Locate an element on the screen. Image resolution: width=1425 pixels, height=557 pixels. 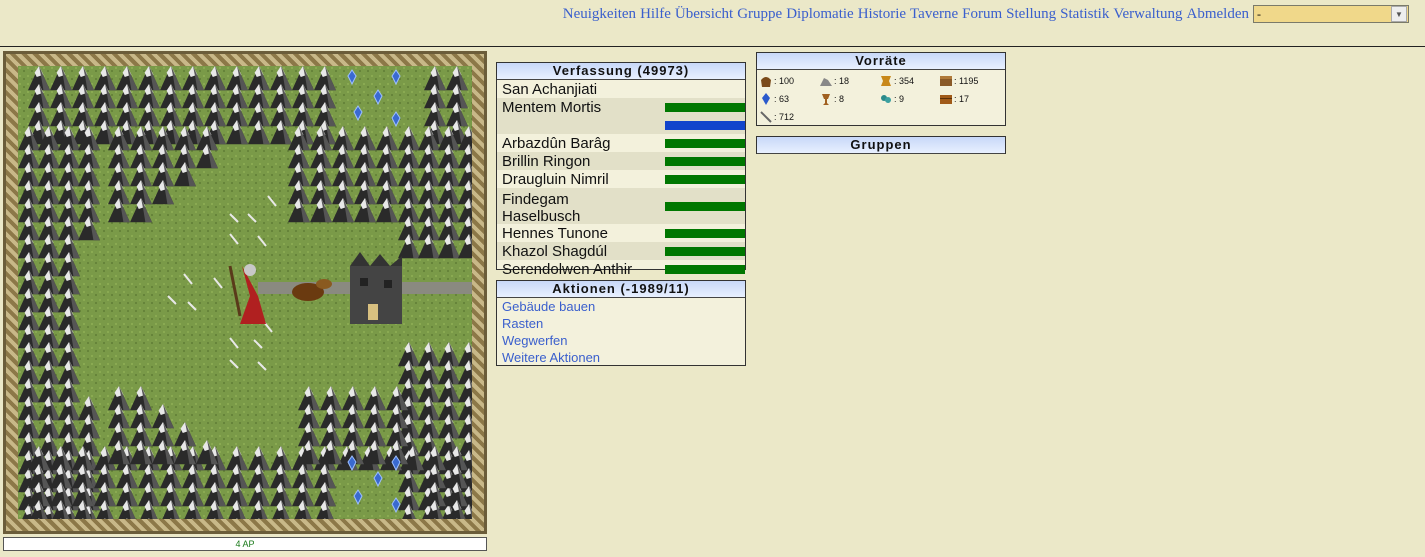
action-gebaeude-bauen: Gebäude bauen is located at coordinates (621, 306).